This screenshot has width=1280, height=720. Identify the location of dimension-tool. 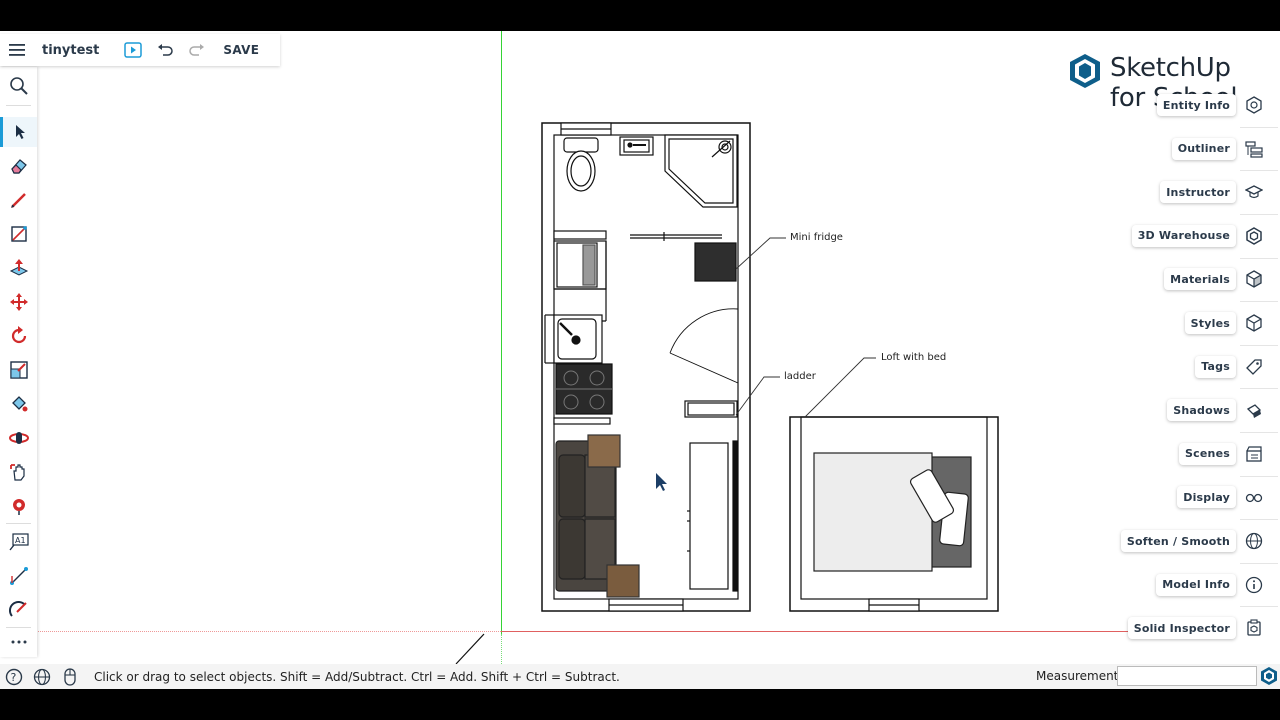
(18, 576).